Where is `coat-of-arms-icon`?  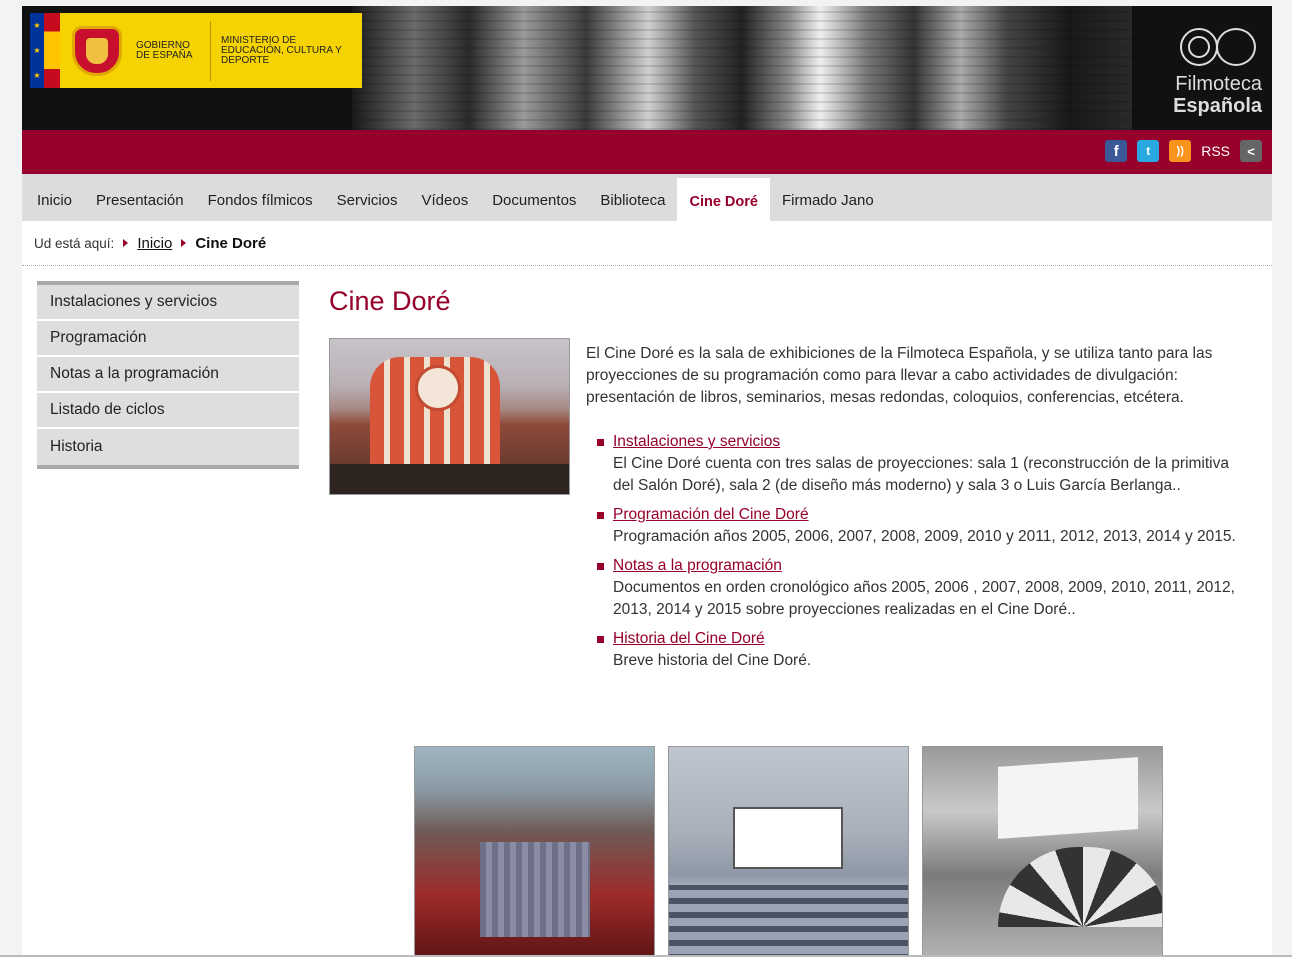
coat-of-arms-icon is located at coordinates (97, 50).